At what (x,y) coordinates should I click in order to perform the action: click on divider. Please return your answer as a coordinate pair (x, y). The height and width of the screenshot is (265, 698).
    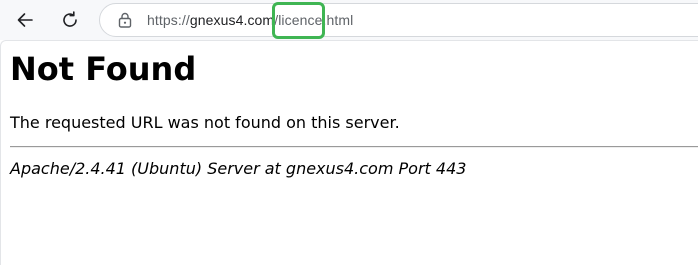
    Looking at the image, I should click on (354, 147).